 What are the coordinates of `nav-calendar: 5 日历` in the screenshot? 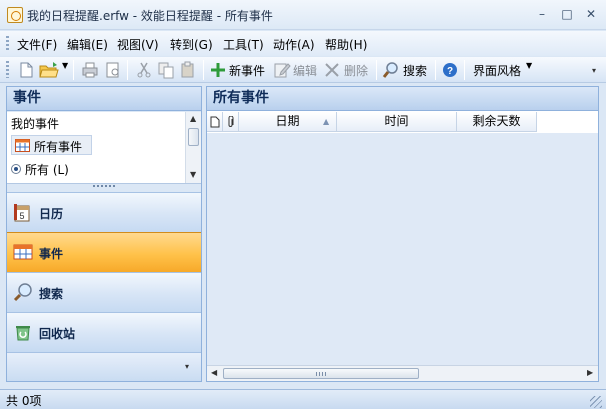 It's located at (104, 212).